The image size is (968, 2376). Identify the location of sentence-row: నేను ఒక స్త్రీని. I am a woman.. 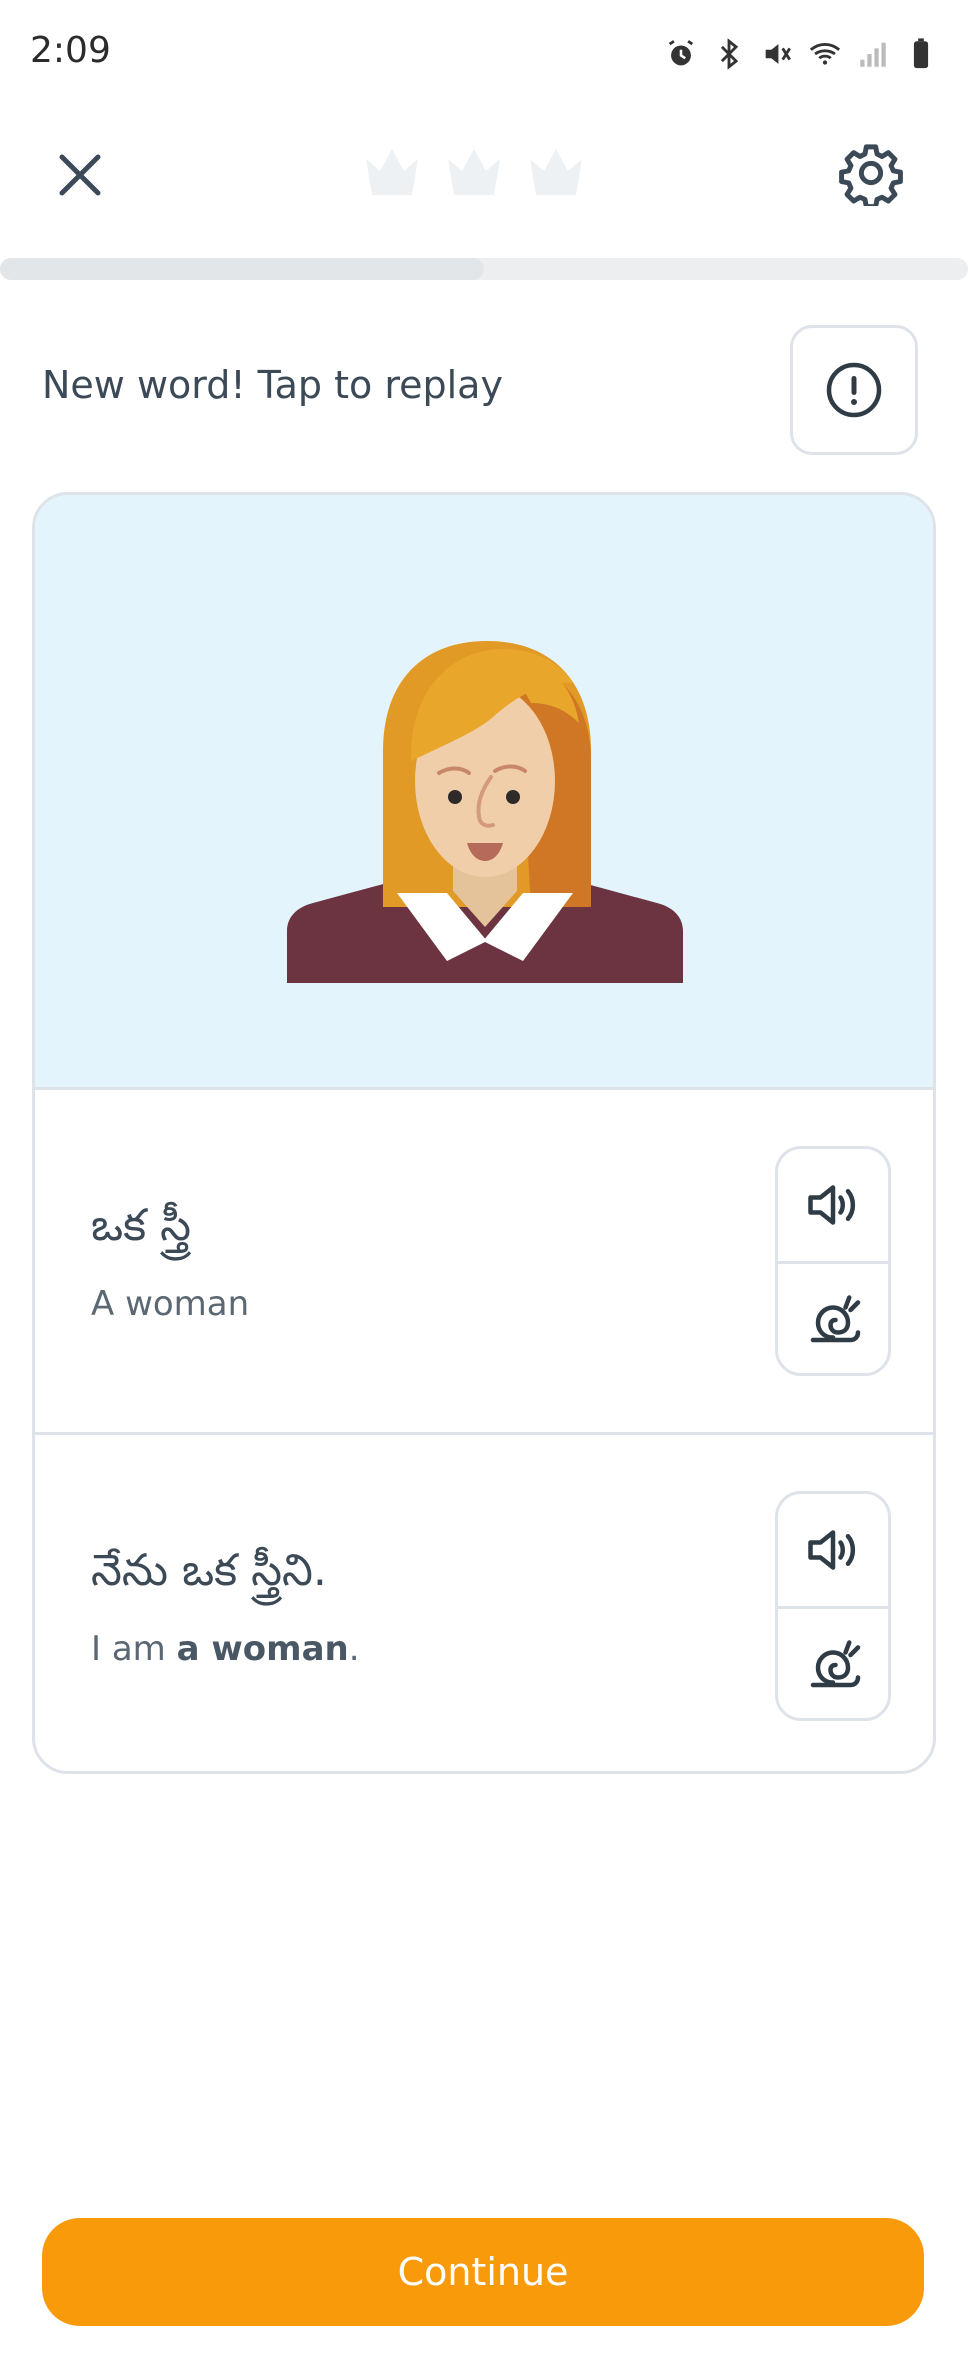
(484, 1603).